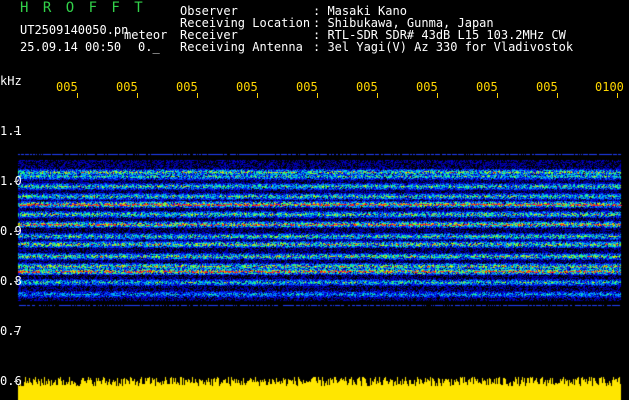 The height and width of the screenshot is (400, 629). What do you see at coordinates (74, 30) in the screenshot?
I see `file-name: UT2509140050.pn` at bounding box center [74, 30].